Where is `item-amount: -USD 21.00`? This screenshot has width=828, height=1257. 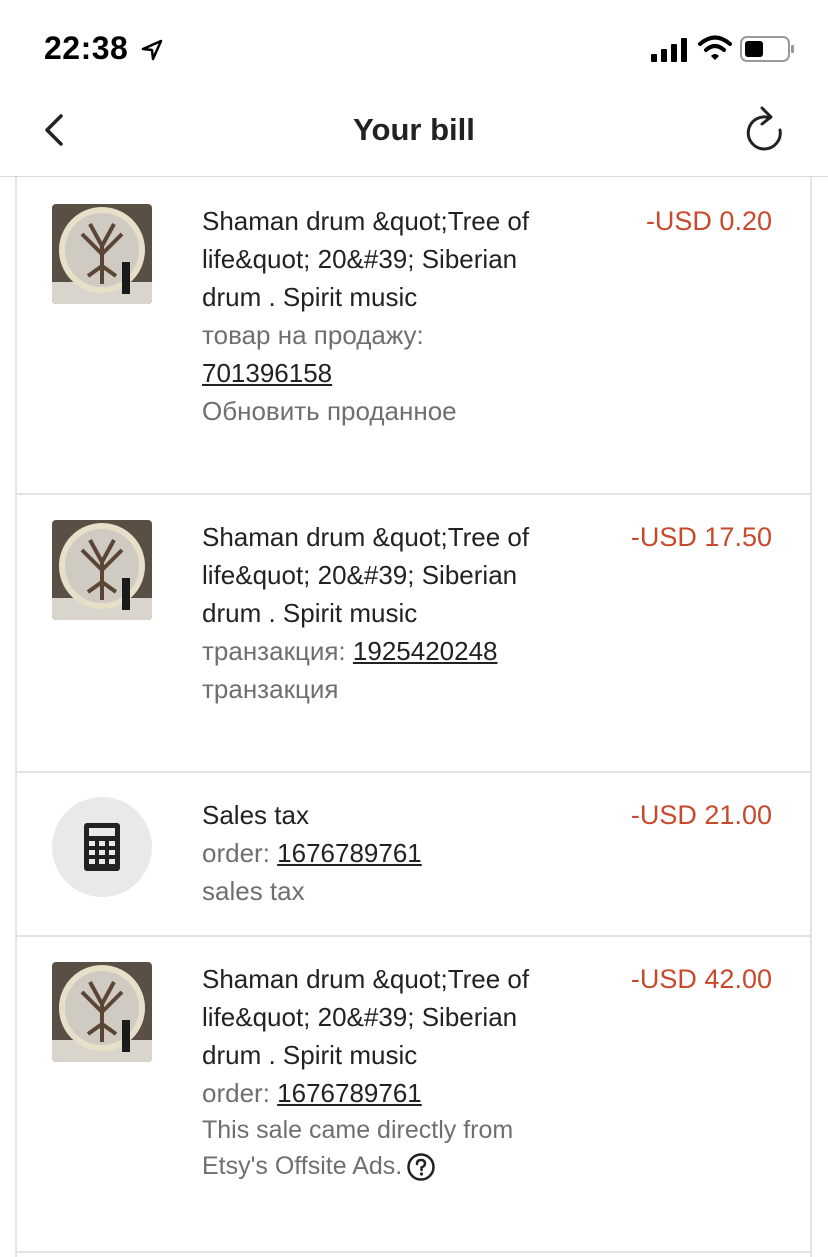 item-amount: -USD 21.00 is located at coordinates (701, 815).